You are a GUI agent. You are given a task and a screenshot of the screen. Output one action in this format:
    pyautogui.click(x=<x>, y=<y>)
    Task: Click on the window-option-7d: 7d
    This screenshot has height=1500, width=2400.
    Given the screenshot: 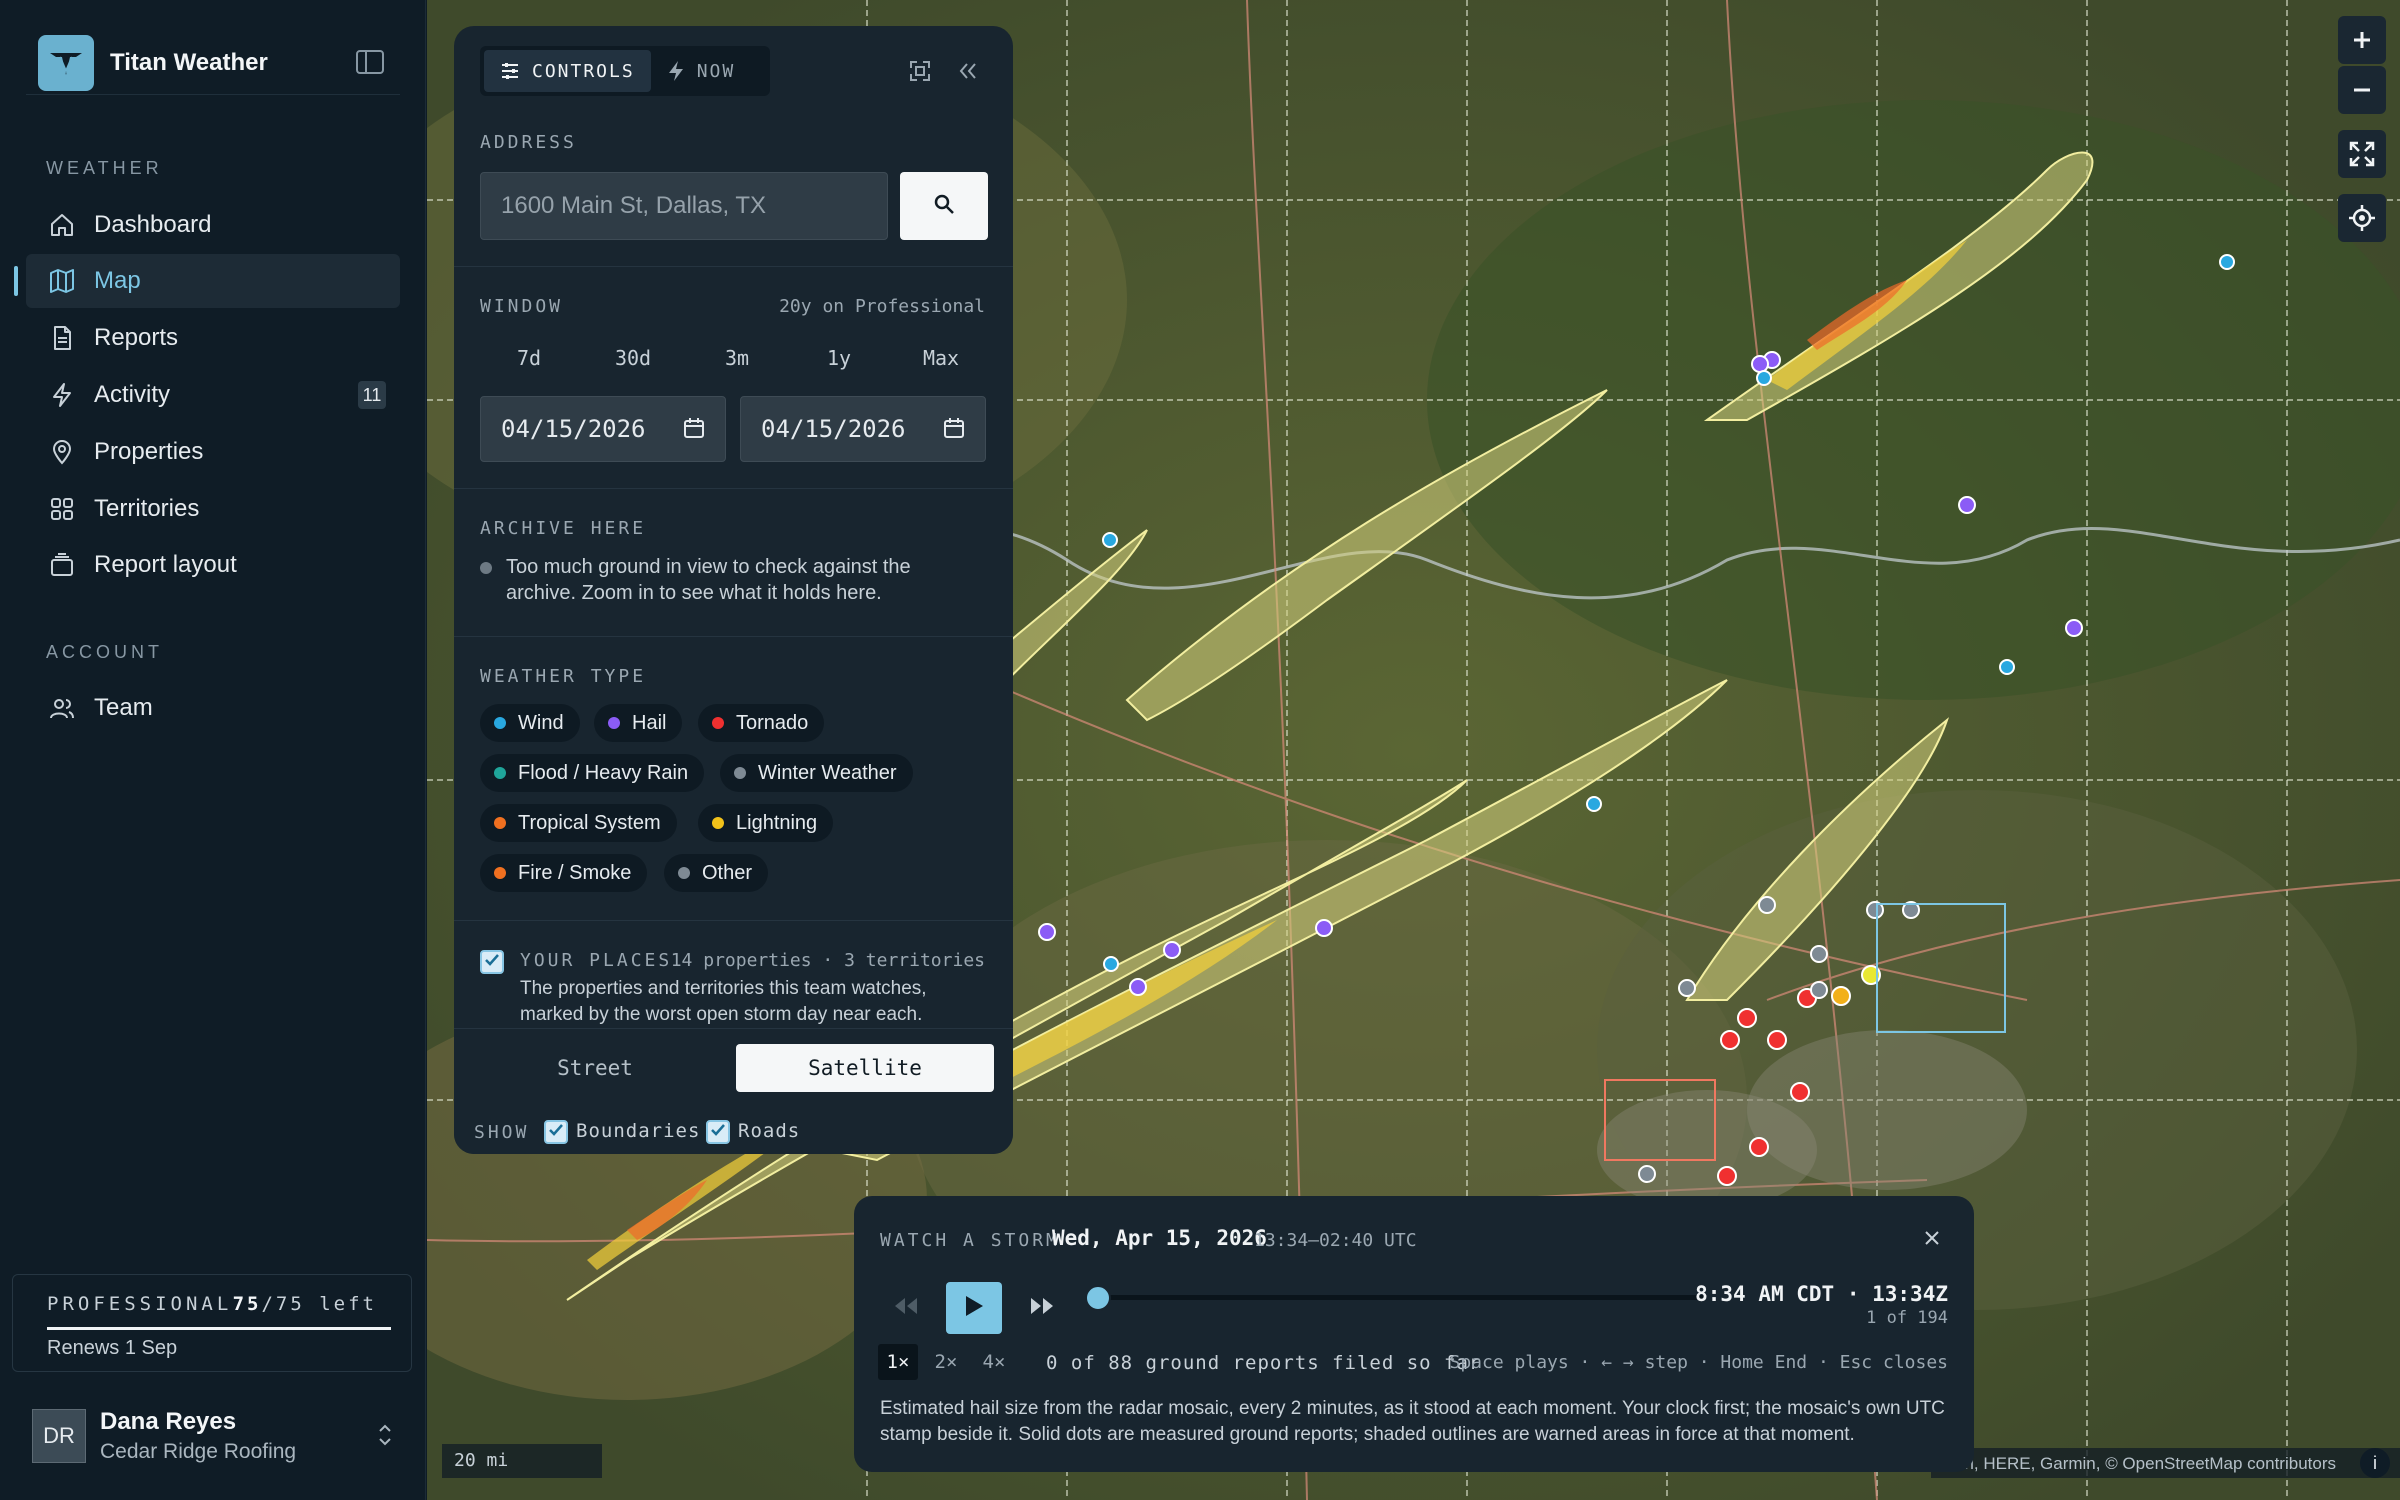 What is the action you would take?
    pyautogui.click(x=529, y=358)
    